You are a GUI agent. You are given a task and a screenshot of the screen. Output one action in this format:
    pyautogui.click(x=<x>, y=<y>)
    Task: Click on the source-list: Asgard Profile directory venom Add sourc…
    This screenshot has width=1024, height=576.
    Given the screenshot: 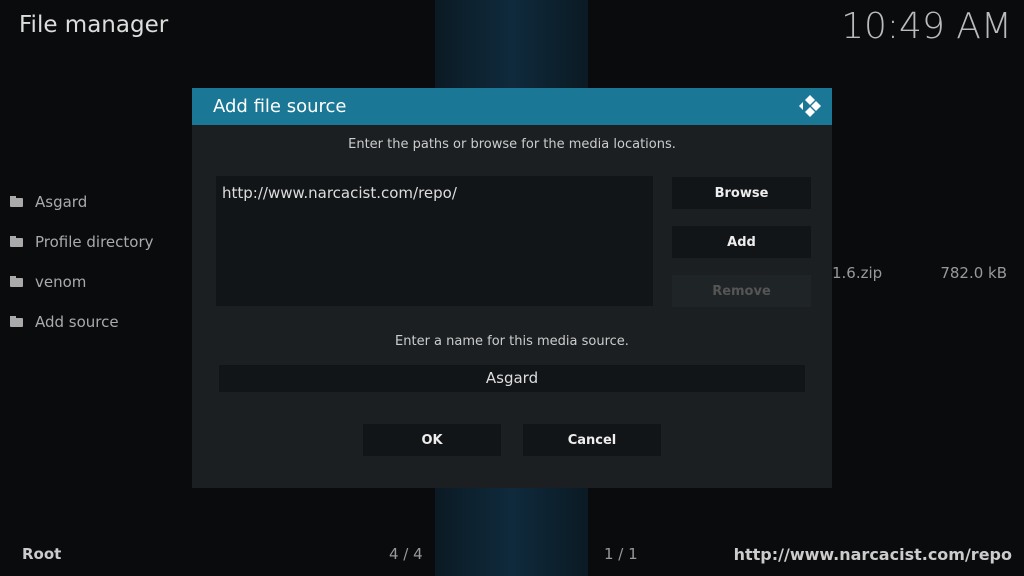 What is the action you would take?
    pyautogui.click(x=82, y=262)
    